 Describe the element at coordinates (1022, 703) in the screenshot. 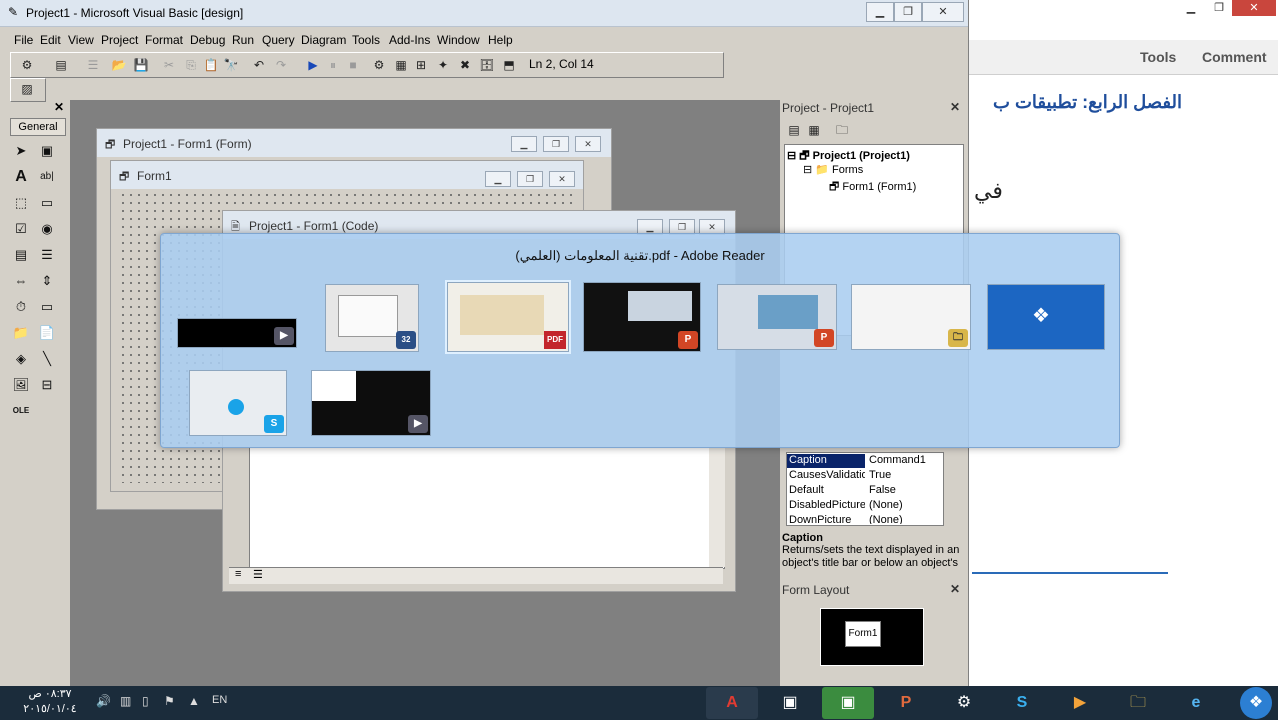

I see `skype-taskbar-icon: S` at that location.